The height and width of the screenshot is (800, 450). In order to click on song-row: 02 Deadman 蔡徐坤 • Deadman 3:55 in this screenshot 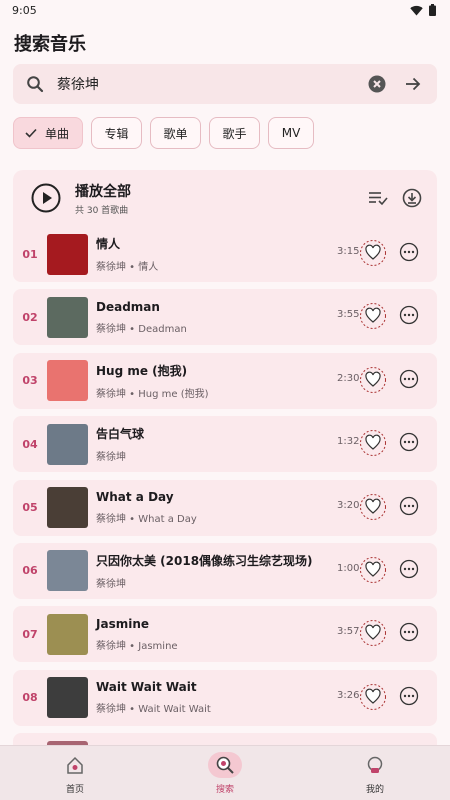, I will do `click(225, 317)`.